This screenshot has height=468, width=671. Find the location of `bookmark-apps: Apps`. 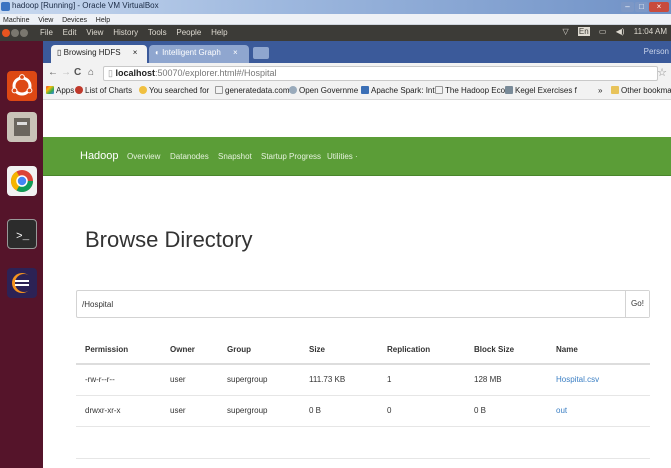

bookmark-apps: Apps is located at coordinates (60, 90).